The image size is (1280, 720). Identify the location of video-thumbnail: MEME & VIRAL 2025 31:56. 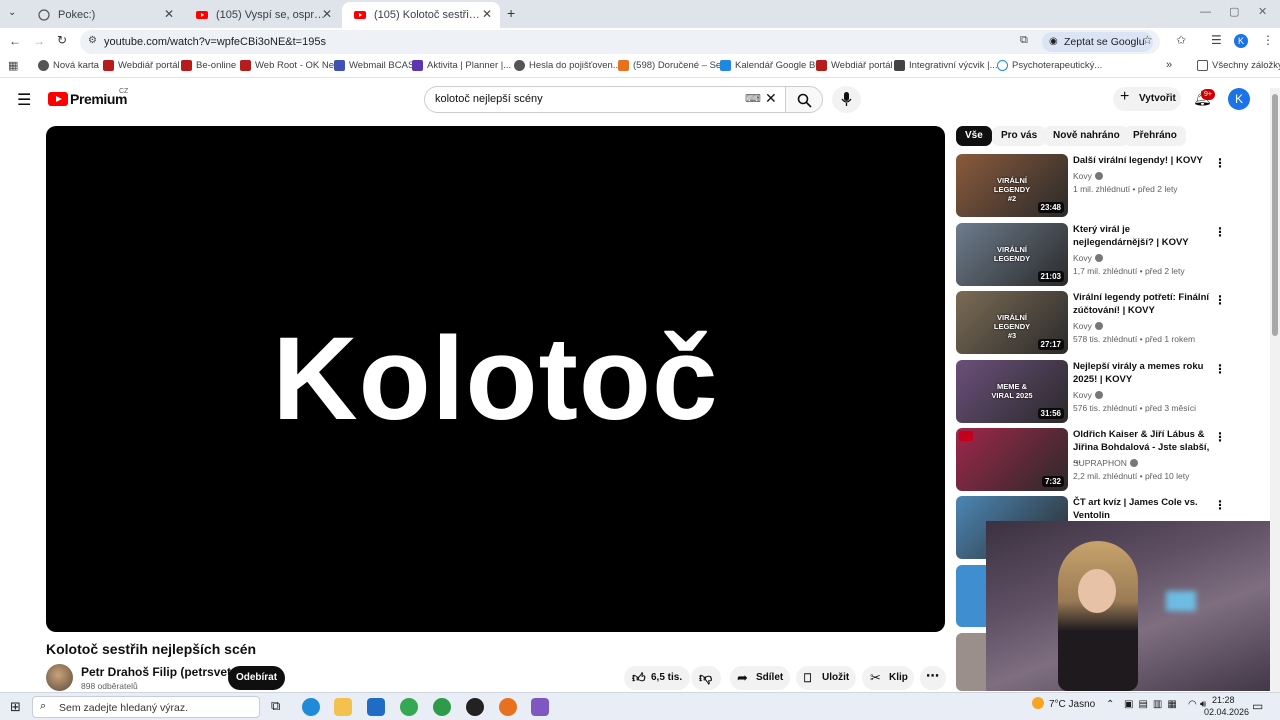
(1012, 391).